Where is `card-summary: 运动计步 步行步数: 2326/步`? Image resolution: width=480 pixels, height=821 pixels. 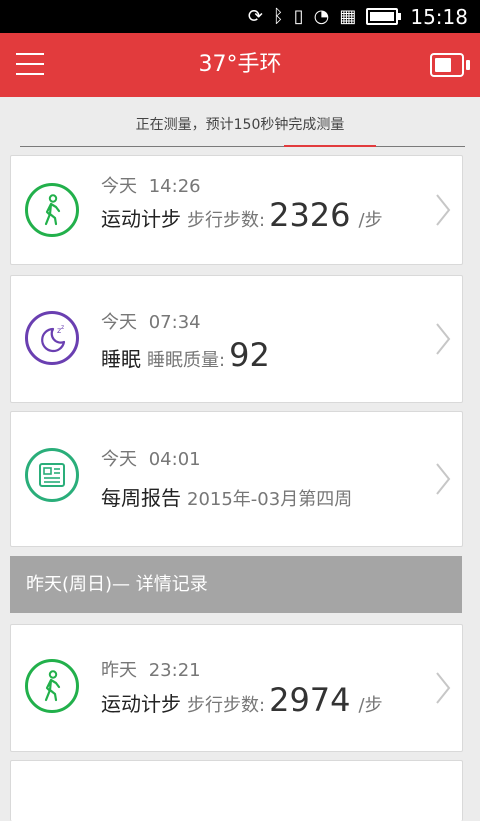 card-summary: 运动计步 步行步数: 2326/步 is located at coordinates (242, 215).